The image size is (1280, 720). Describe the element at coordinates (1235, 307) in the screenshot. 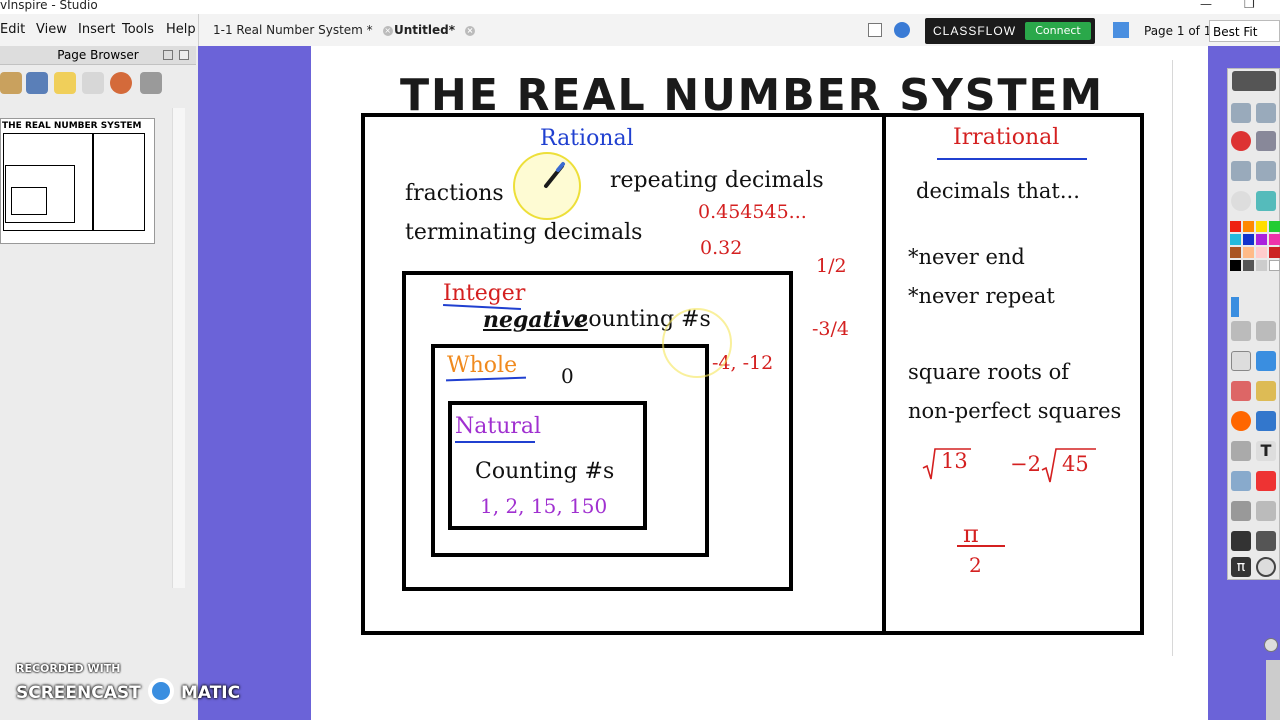

I see `pen-width-slider` at that location.